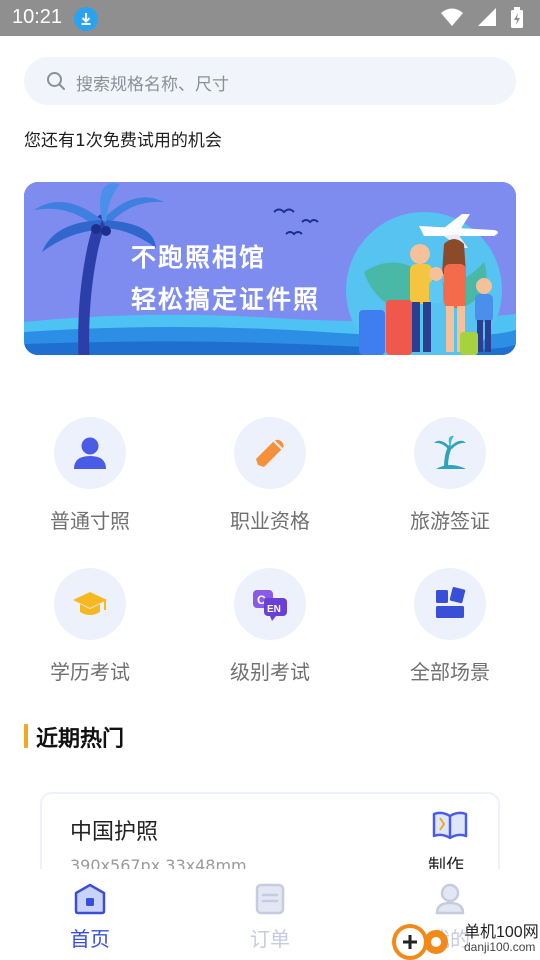 The height and width of the screenshot is (960, 540). I want to click on palm-tree-icon, so click(450, 452).